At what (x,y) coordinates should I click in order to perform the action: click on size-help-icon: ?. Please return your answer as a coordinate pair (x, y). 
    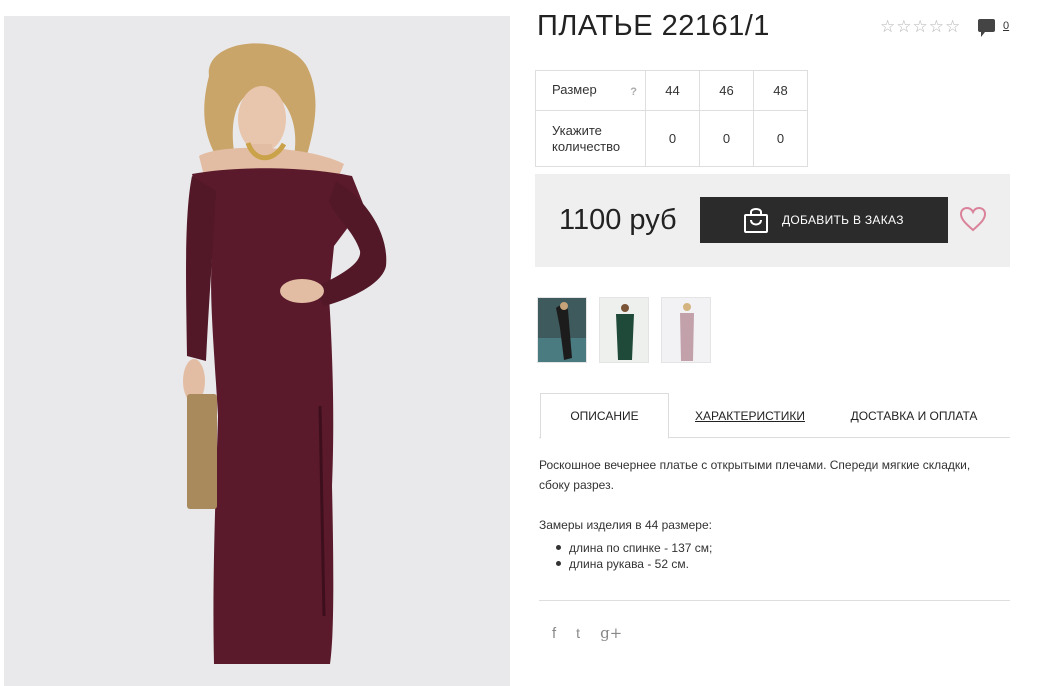
    Looking at the image, I should click on (633, 92).